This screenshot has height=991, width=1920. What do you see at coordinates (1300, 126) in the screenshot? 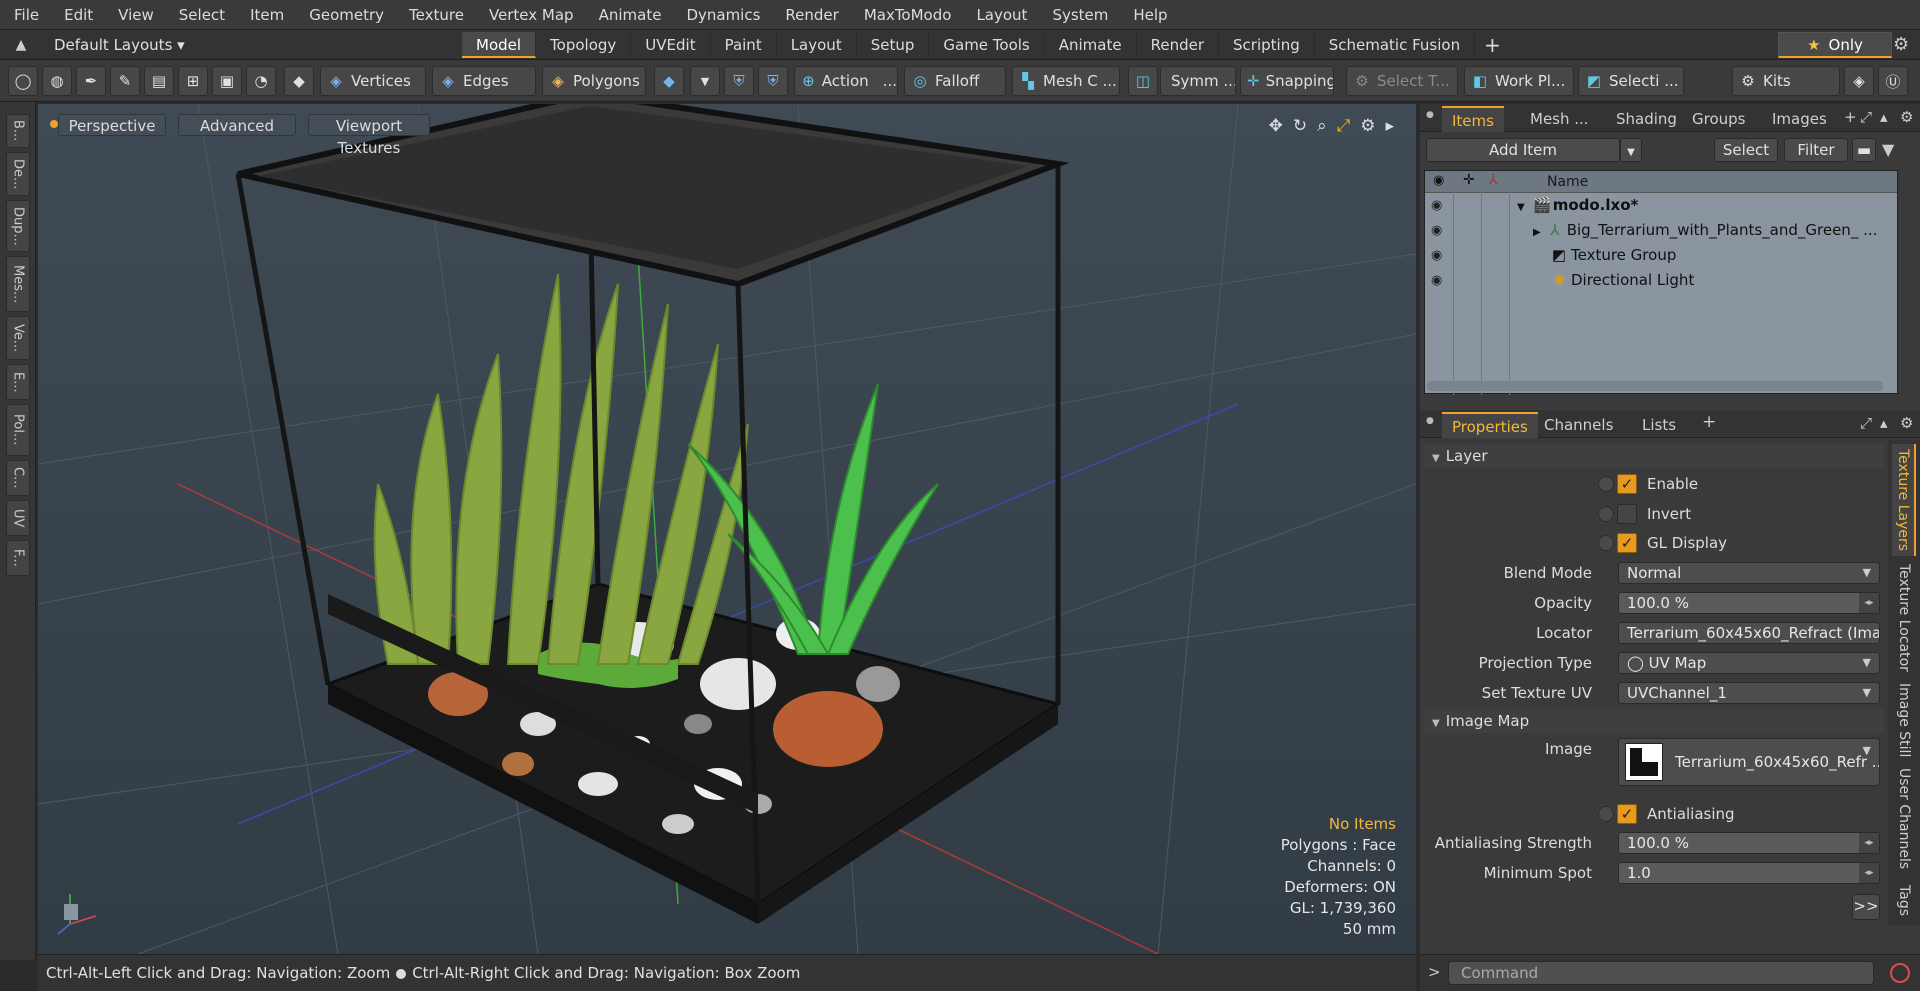
I see `rotate-icon: ↻` at bounding box center [1300, 126].